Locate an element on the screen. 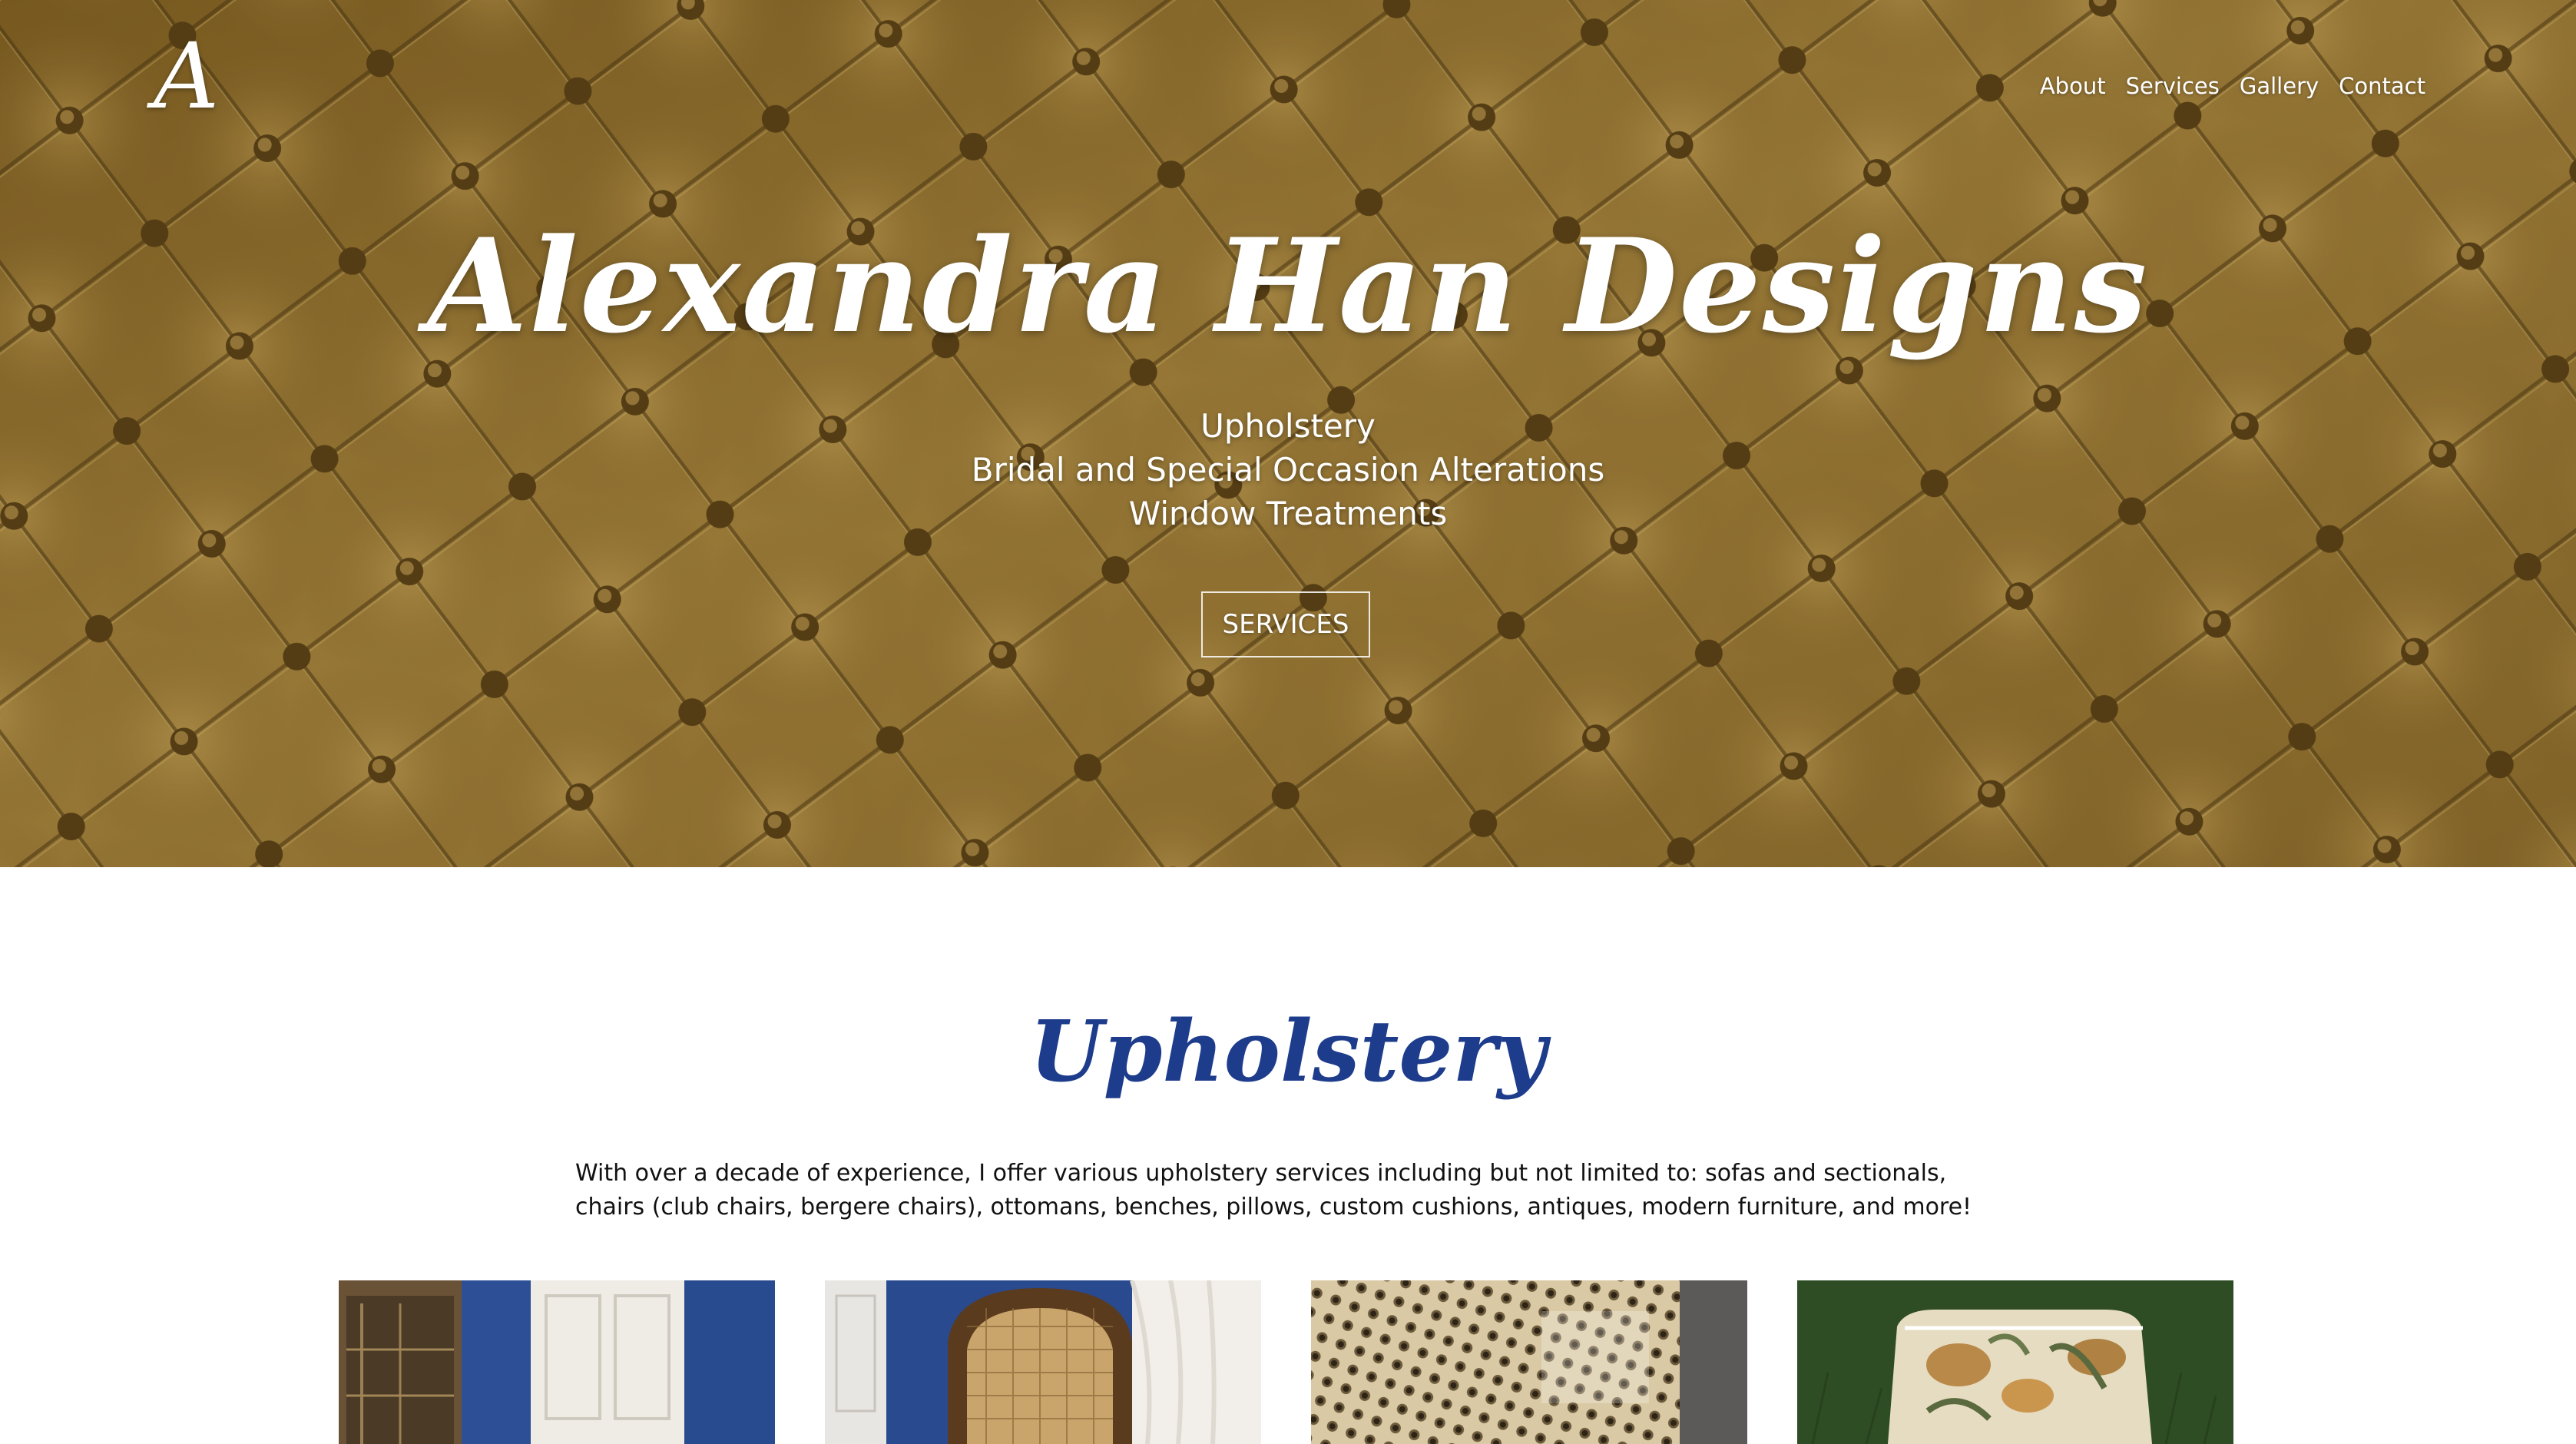 This screenshot has width=2576, height=1444. hero-line-alterations: Bridal and Special Occasion Alterations is located at coordinates (1288, 470).